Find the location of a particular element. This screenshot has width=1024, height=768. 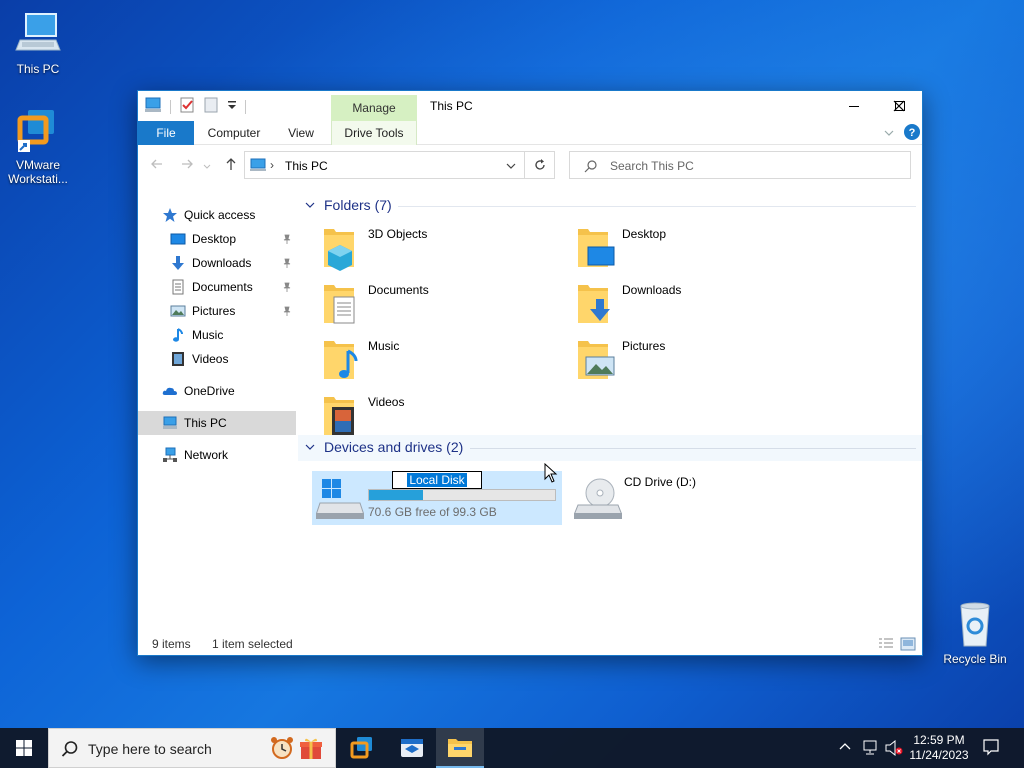

address-bar: › This PC is located at coordinates (384, 165).